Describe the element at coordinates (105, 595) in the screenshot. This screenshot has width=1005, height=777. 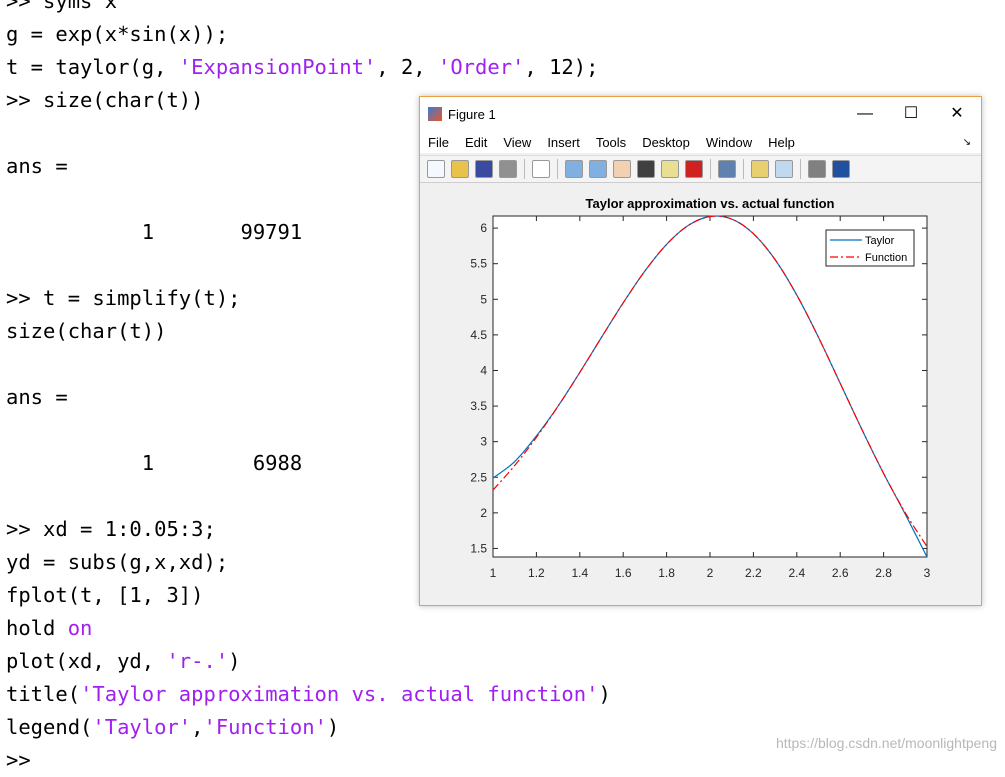
I see `code-text: fplot(t, [1, 3])` at that location.